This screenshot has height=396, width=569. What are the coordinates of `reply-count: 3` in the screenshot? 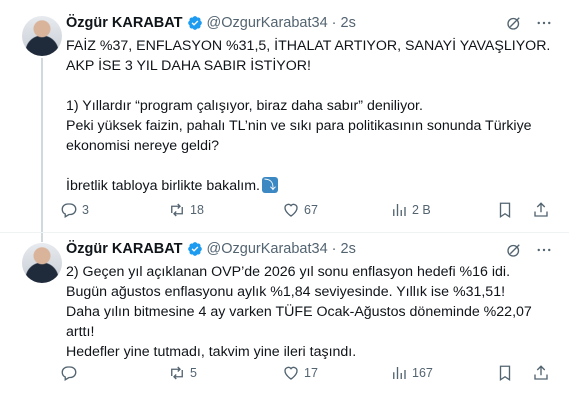 It's located at (85, 210).